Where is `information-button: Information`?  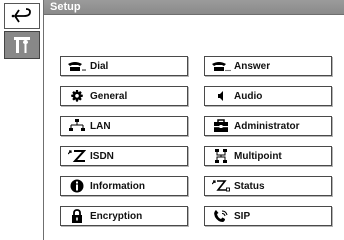 information-button: Information is located at coordinates (124, 186).